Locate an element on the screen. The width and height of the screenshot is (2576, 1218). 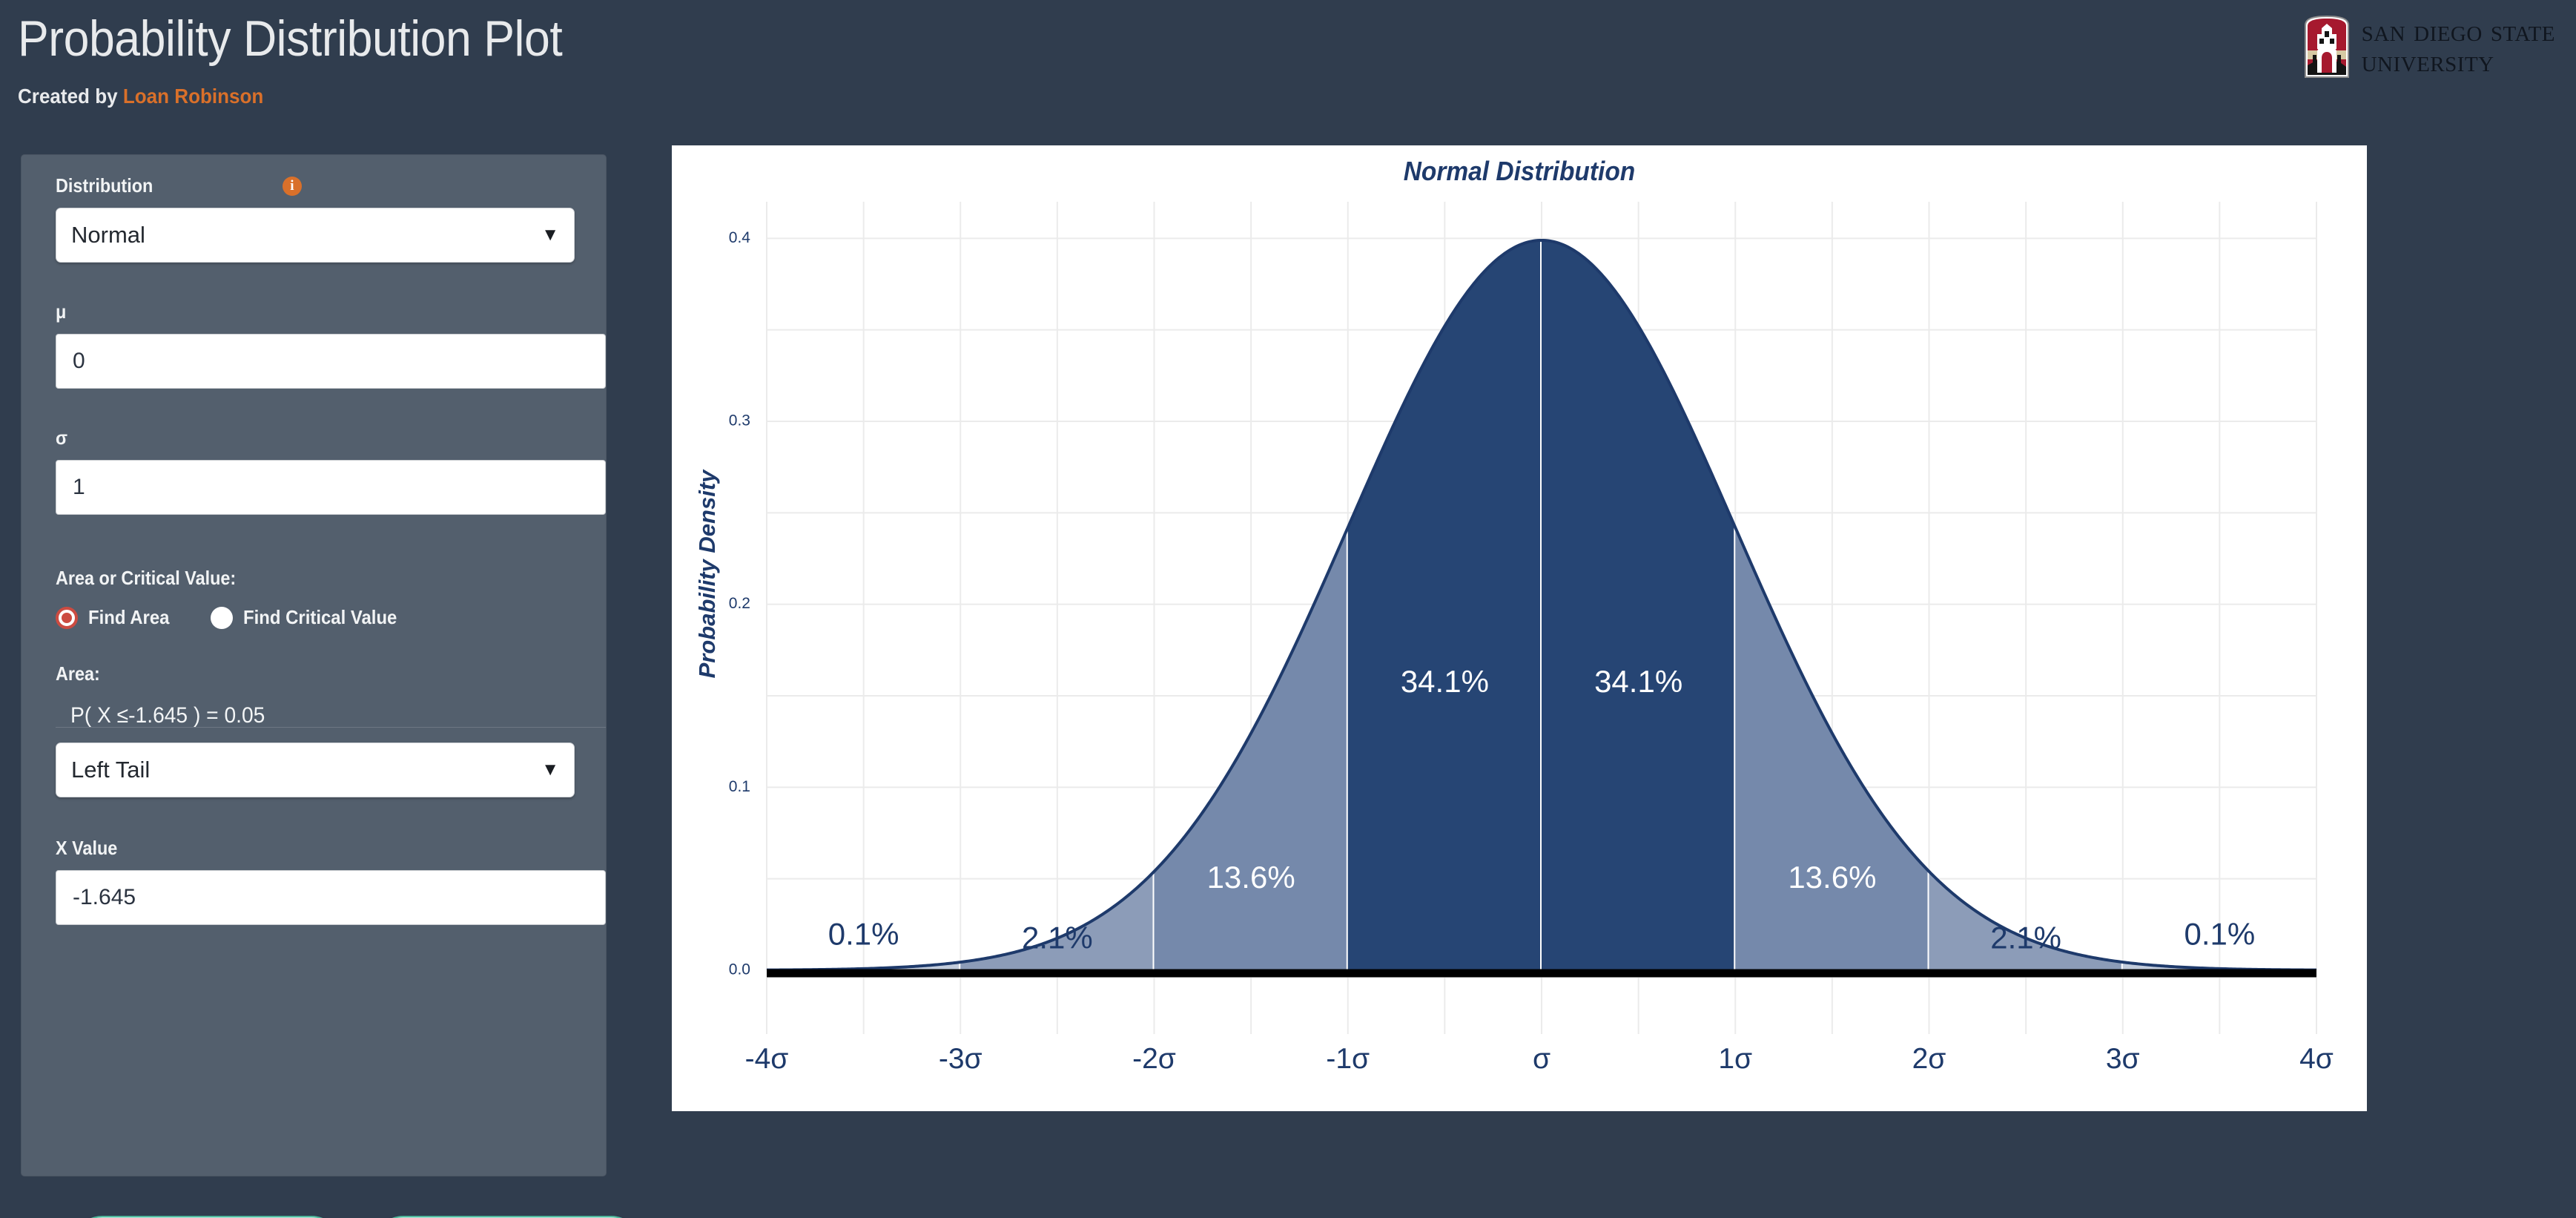
sdsu-logo: San Diego State University is located at coordinates (2429, 47).